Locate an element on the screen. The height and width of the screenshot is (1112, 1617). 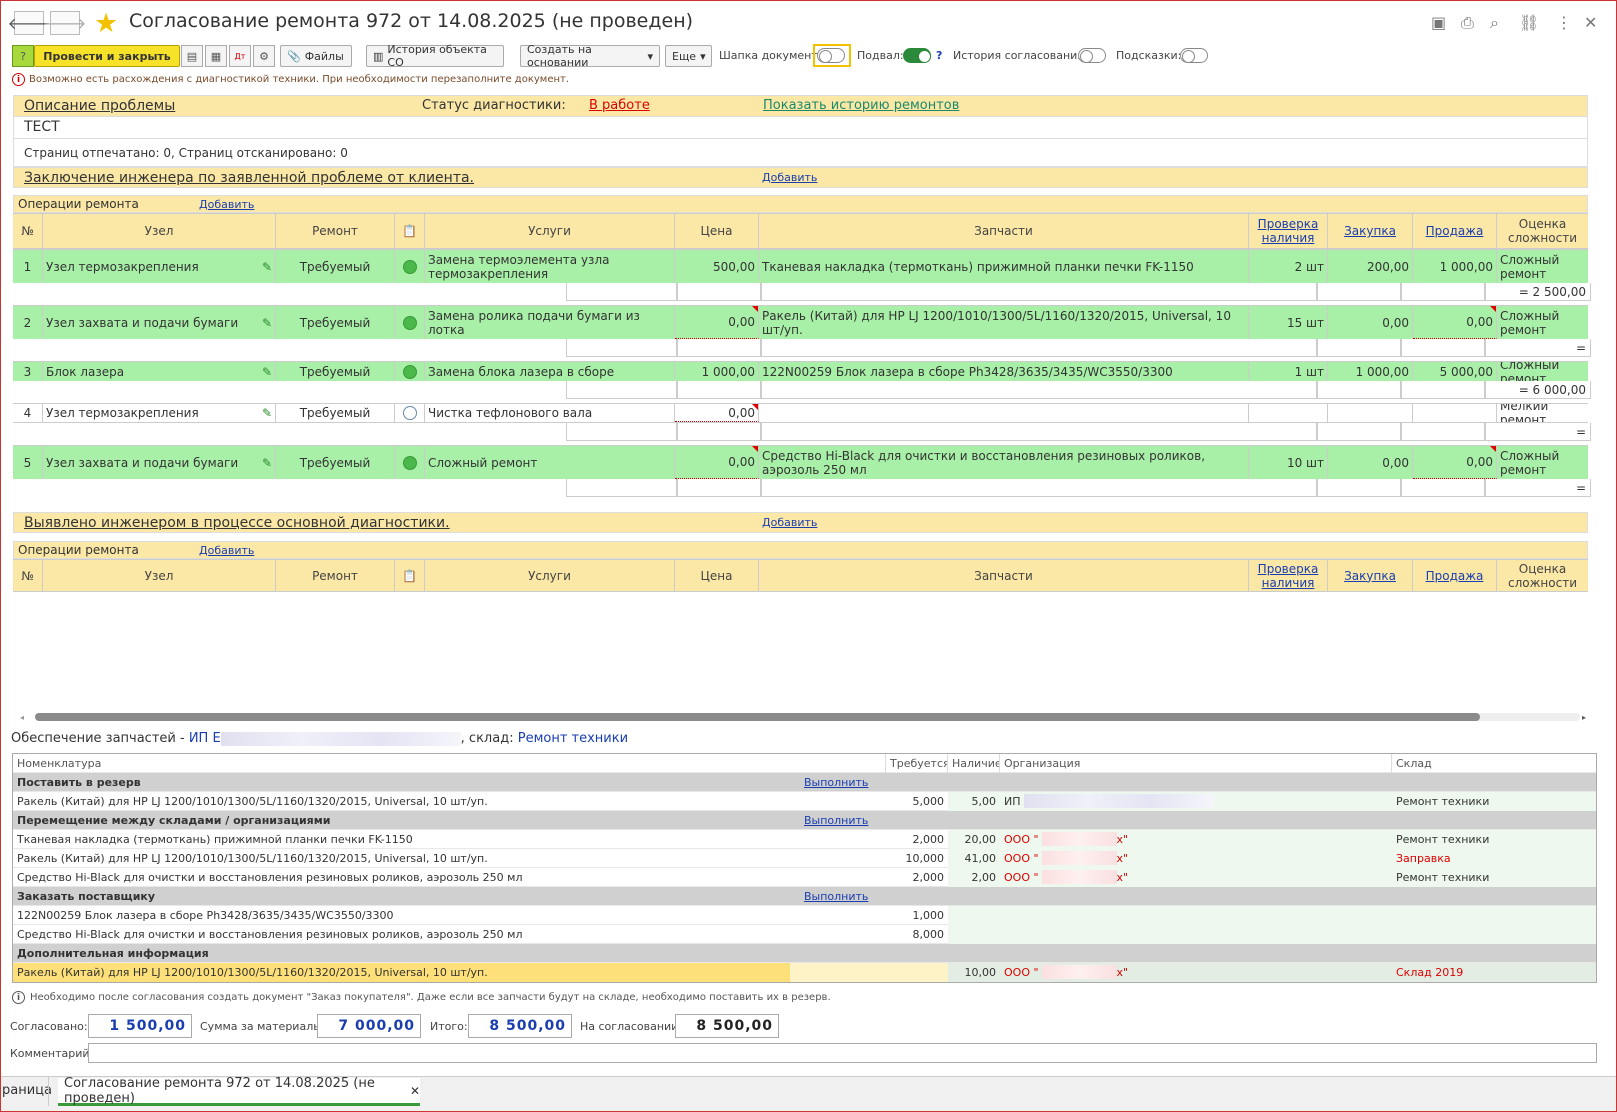
row-sale: 5 000,00 is located at coordinates (1455, 371).